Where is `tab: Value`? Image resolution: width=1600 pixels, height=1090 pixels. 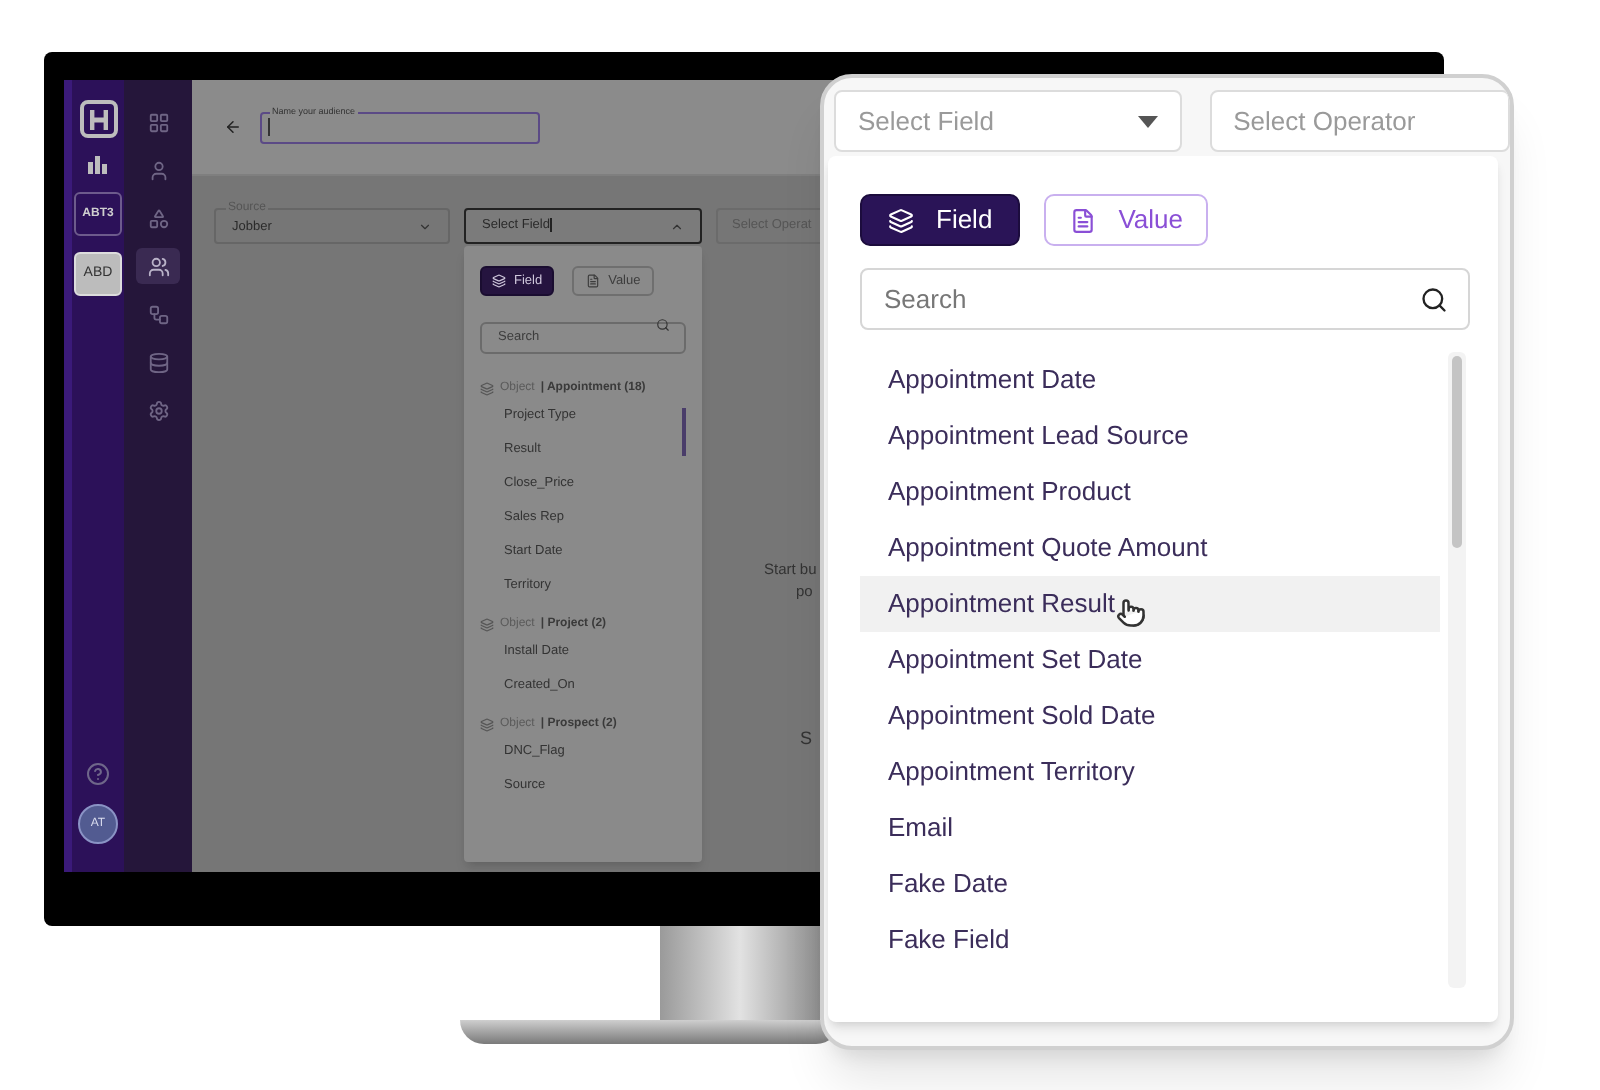 tab: Value is located at coordinates (1126, 220).